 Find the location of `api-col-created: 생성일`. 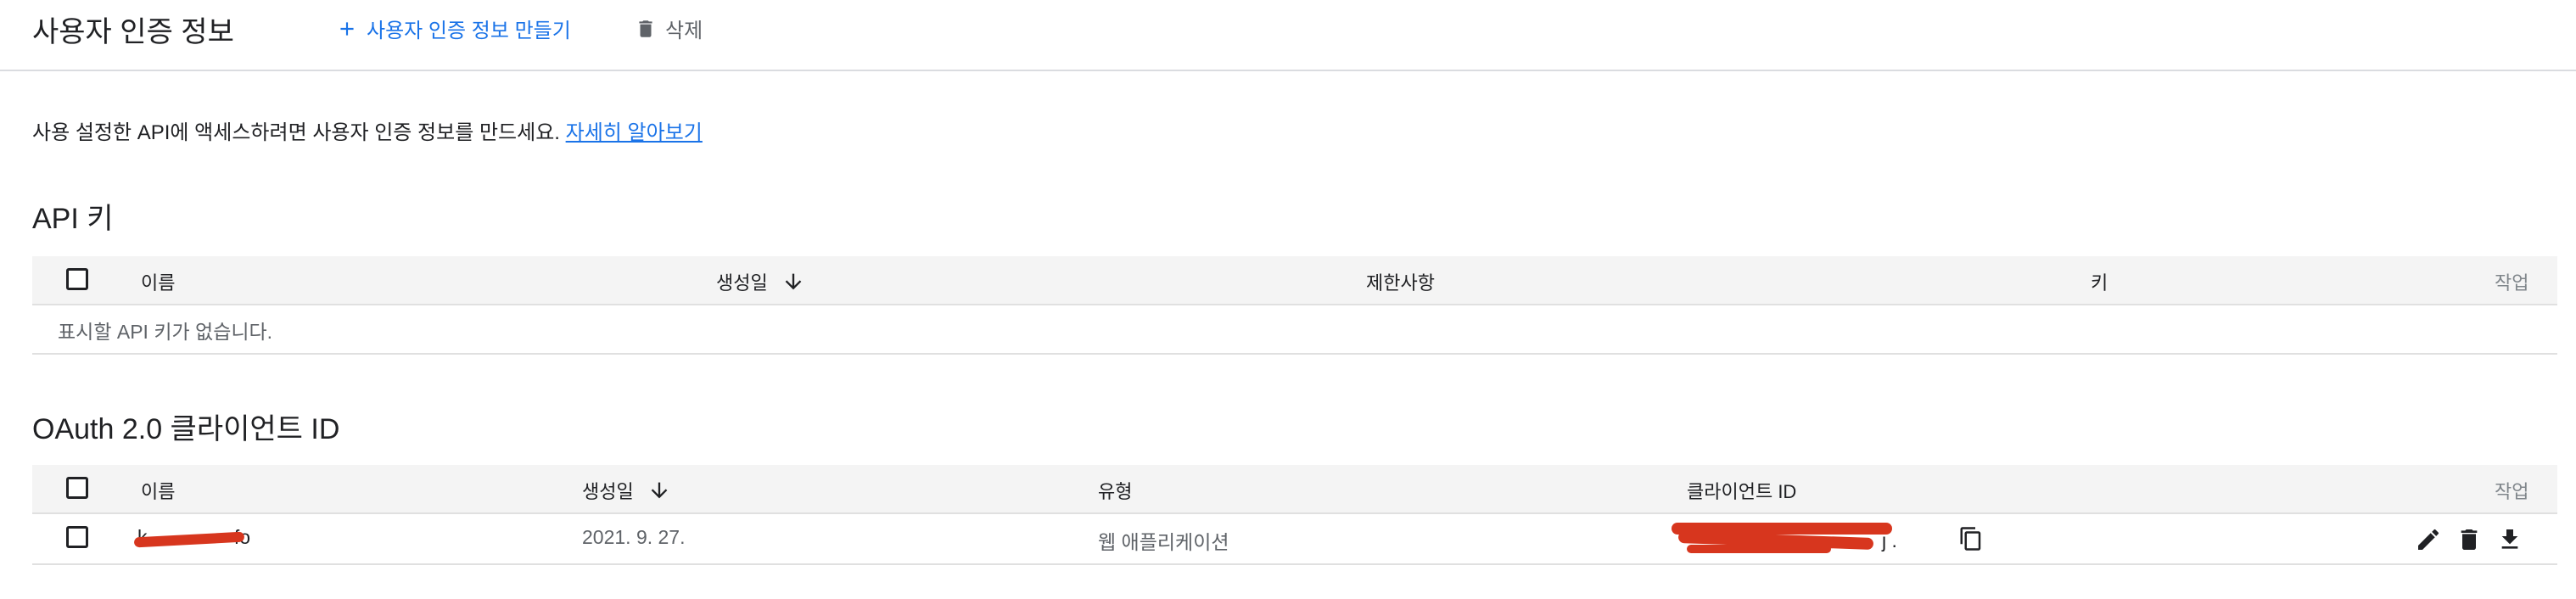

api-col-created: 생성일 is located at coordinates (760, 281).